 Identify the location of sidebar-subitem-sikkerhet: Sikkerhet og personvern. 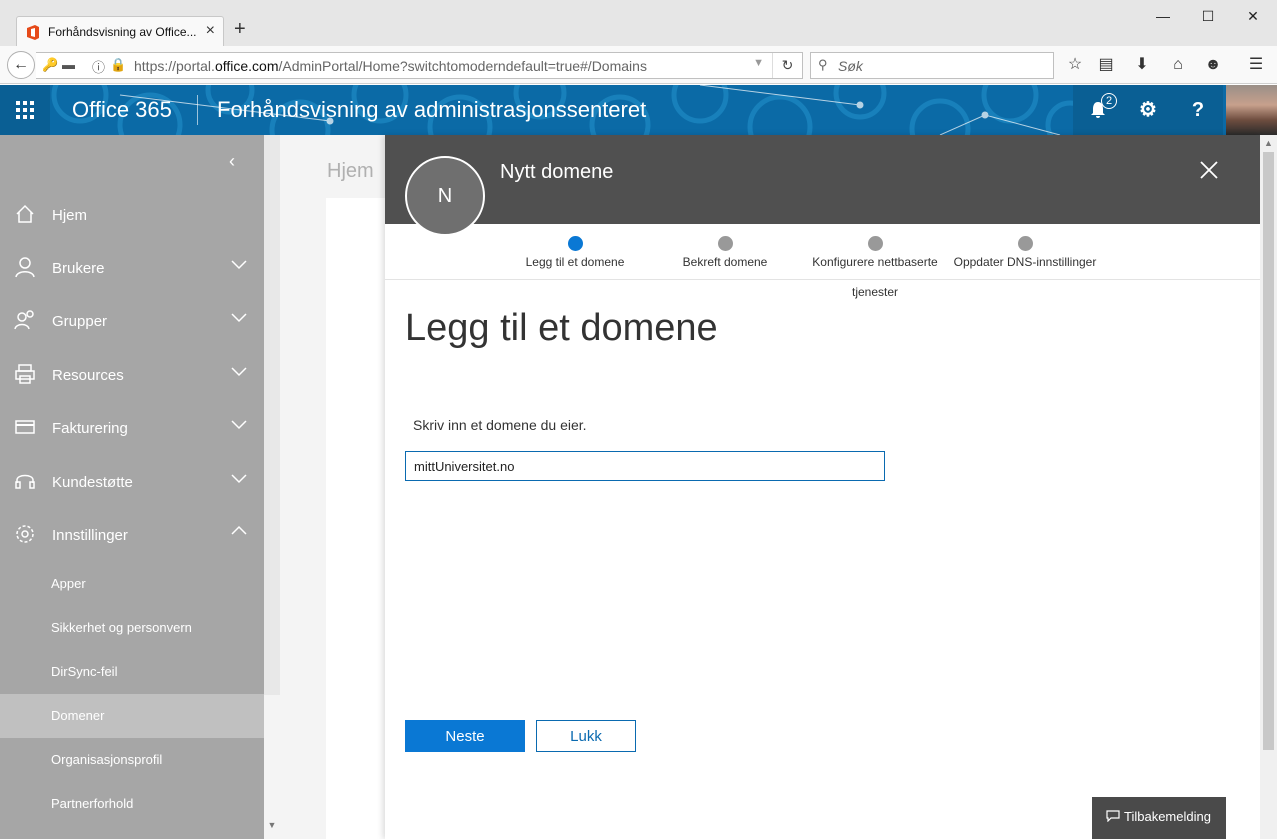
(132, 628).